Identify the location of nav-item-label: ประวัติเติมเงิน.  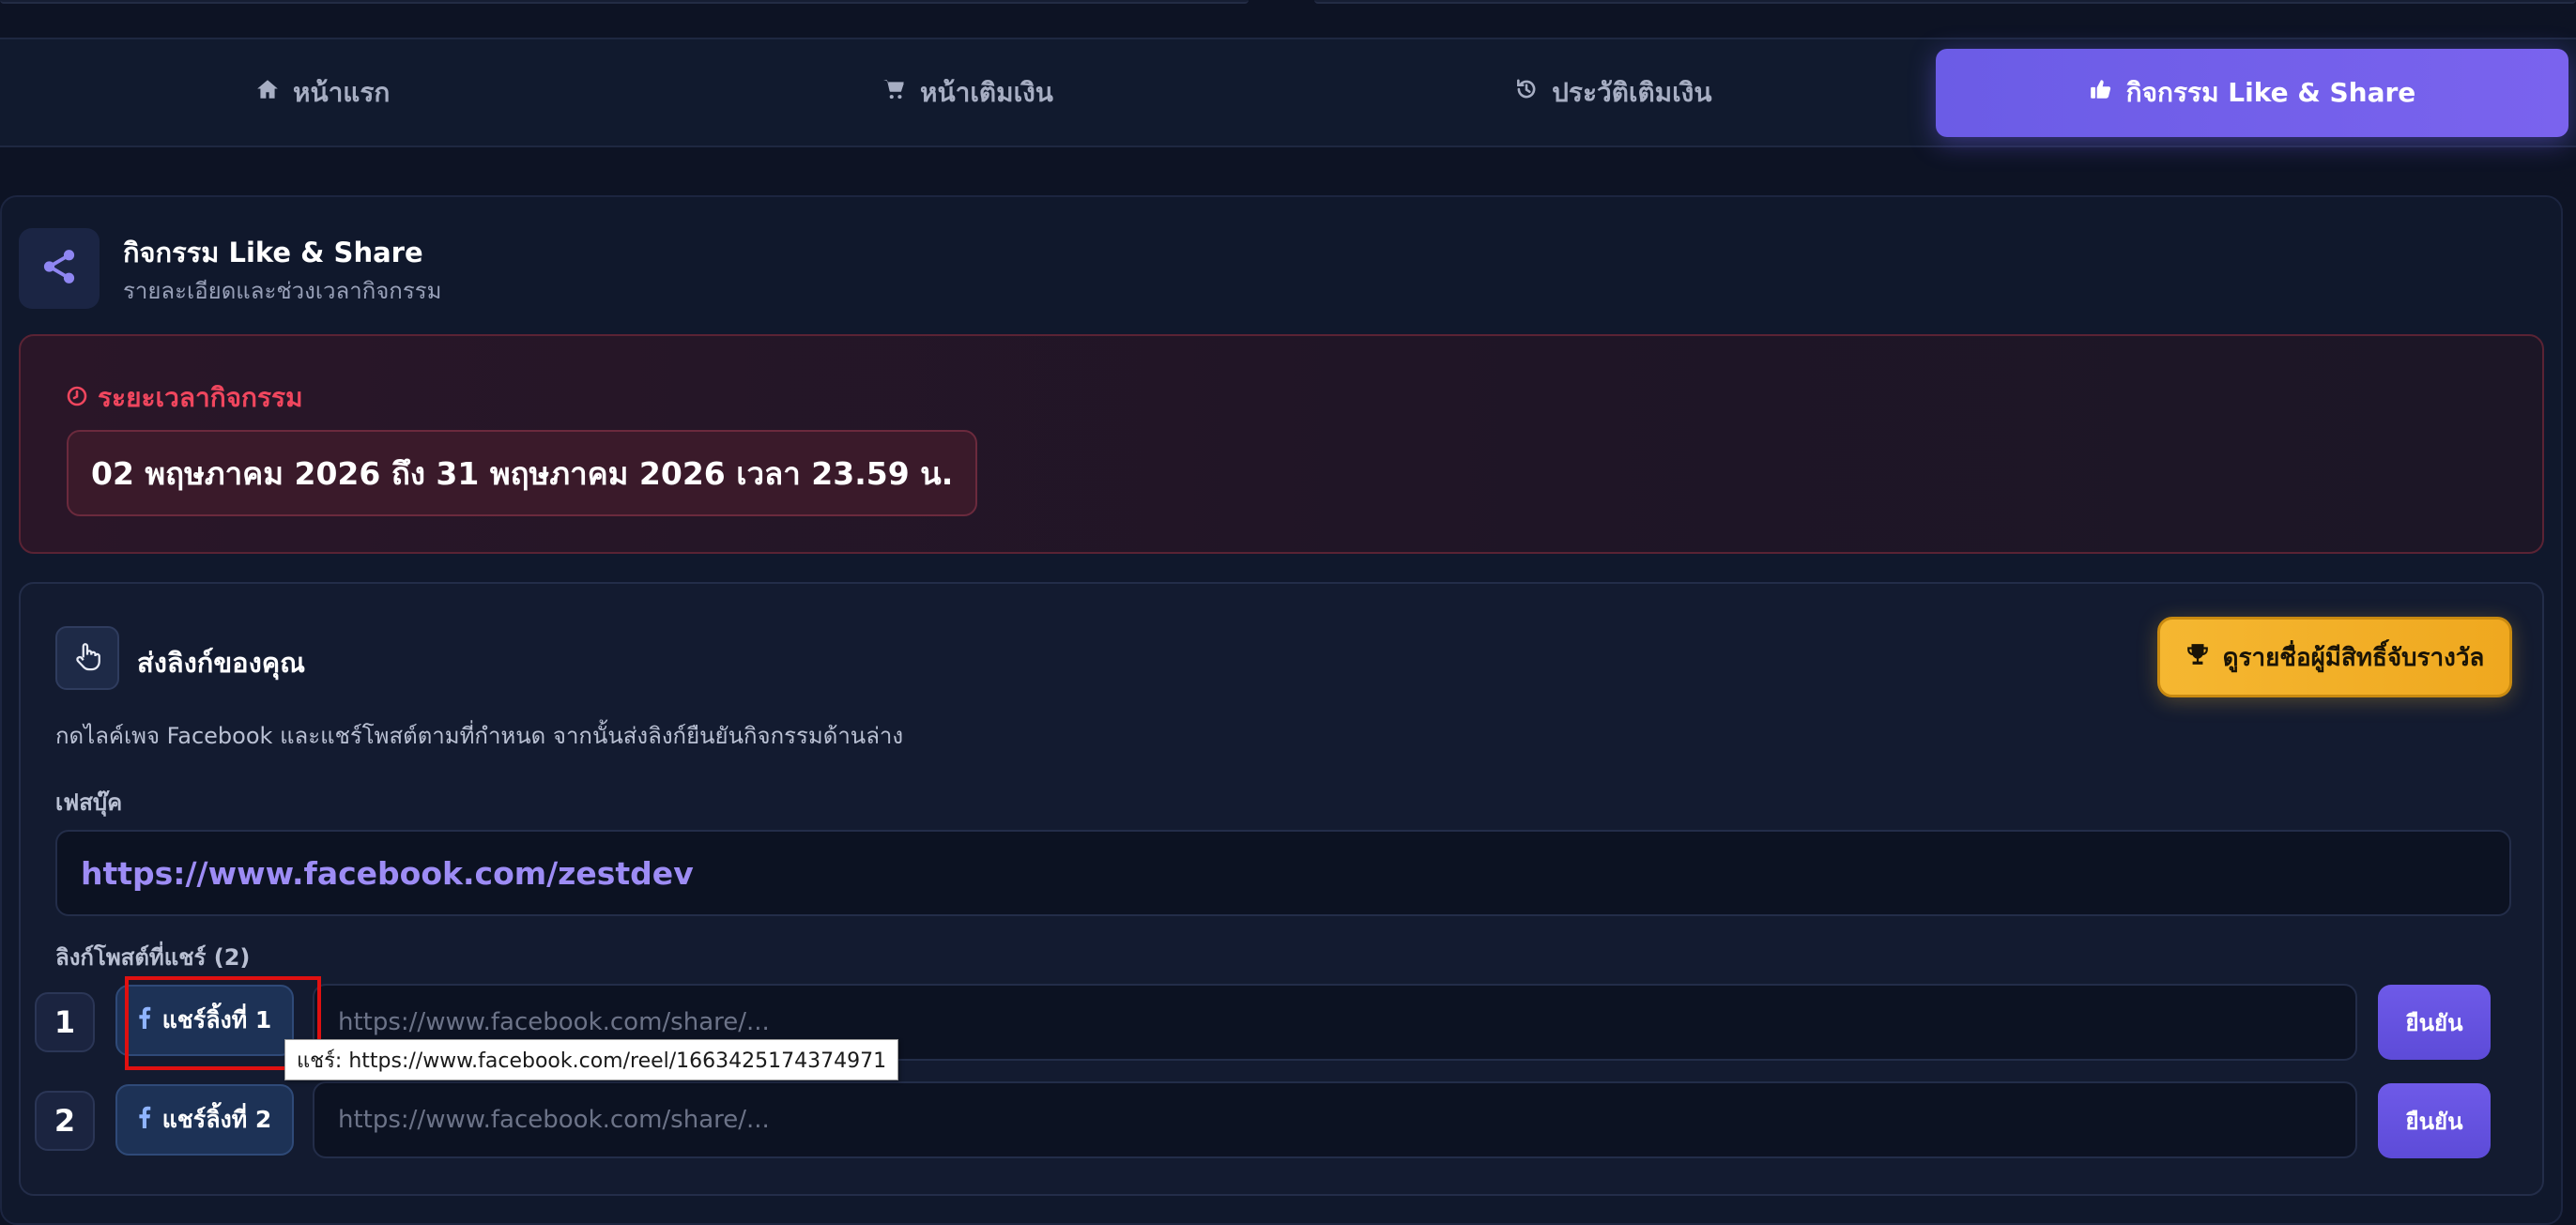
(1632, 92).